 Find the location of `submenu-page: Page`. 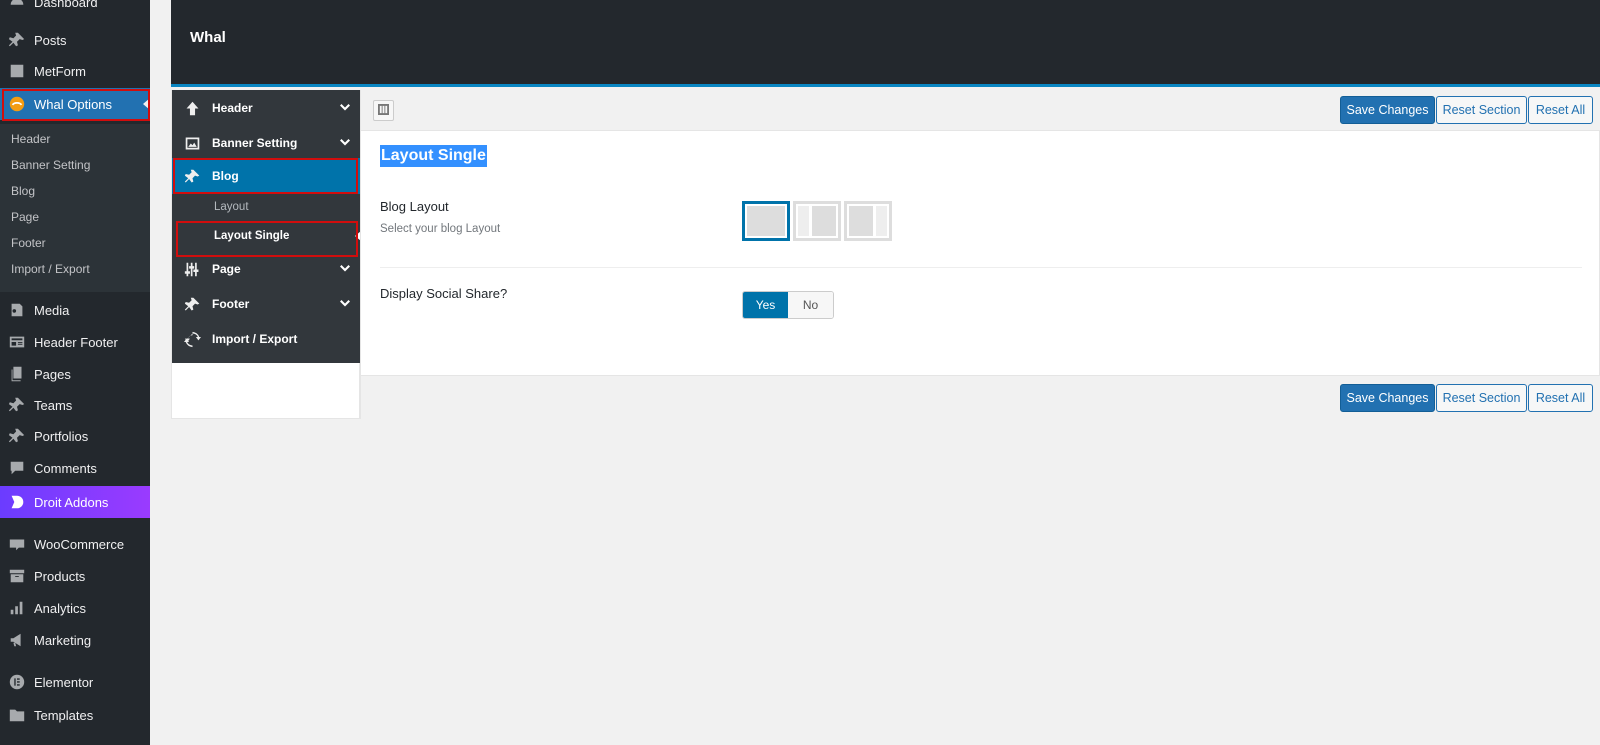

submenu-page: Page is located at coordinates (25, 217).